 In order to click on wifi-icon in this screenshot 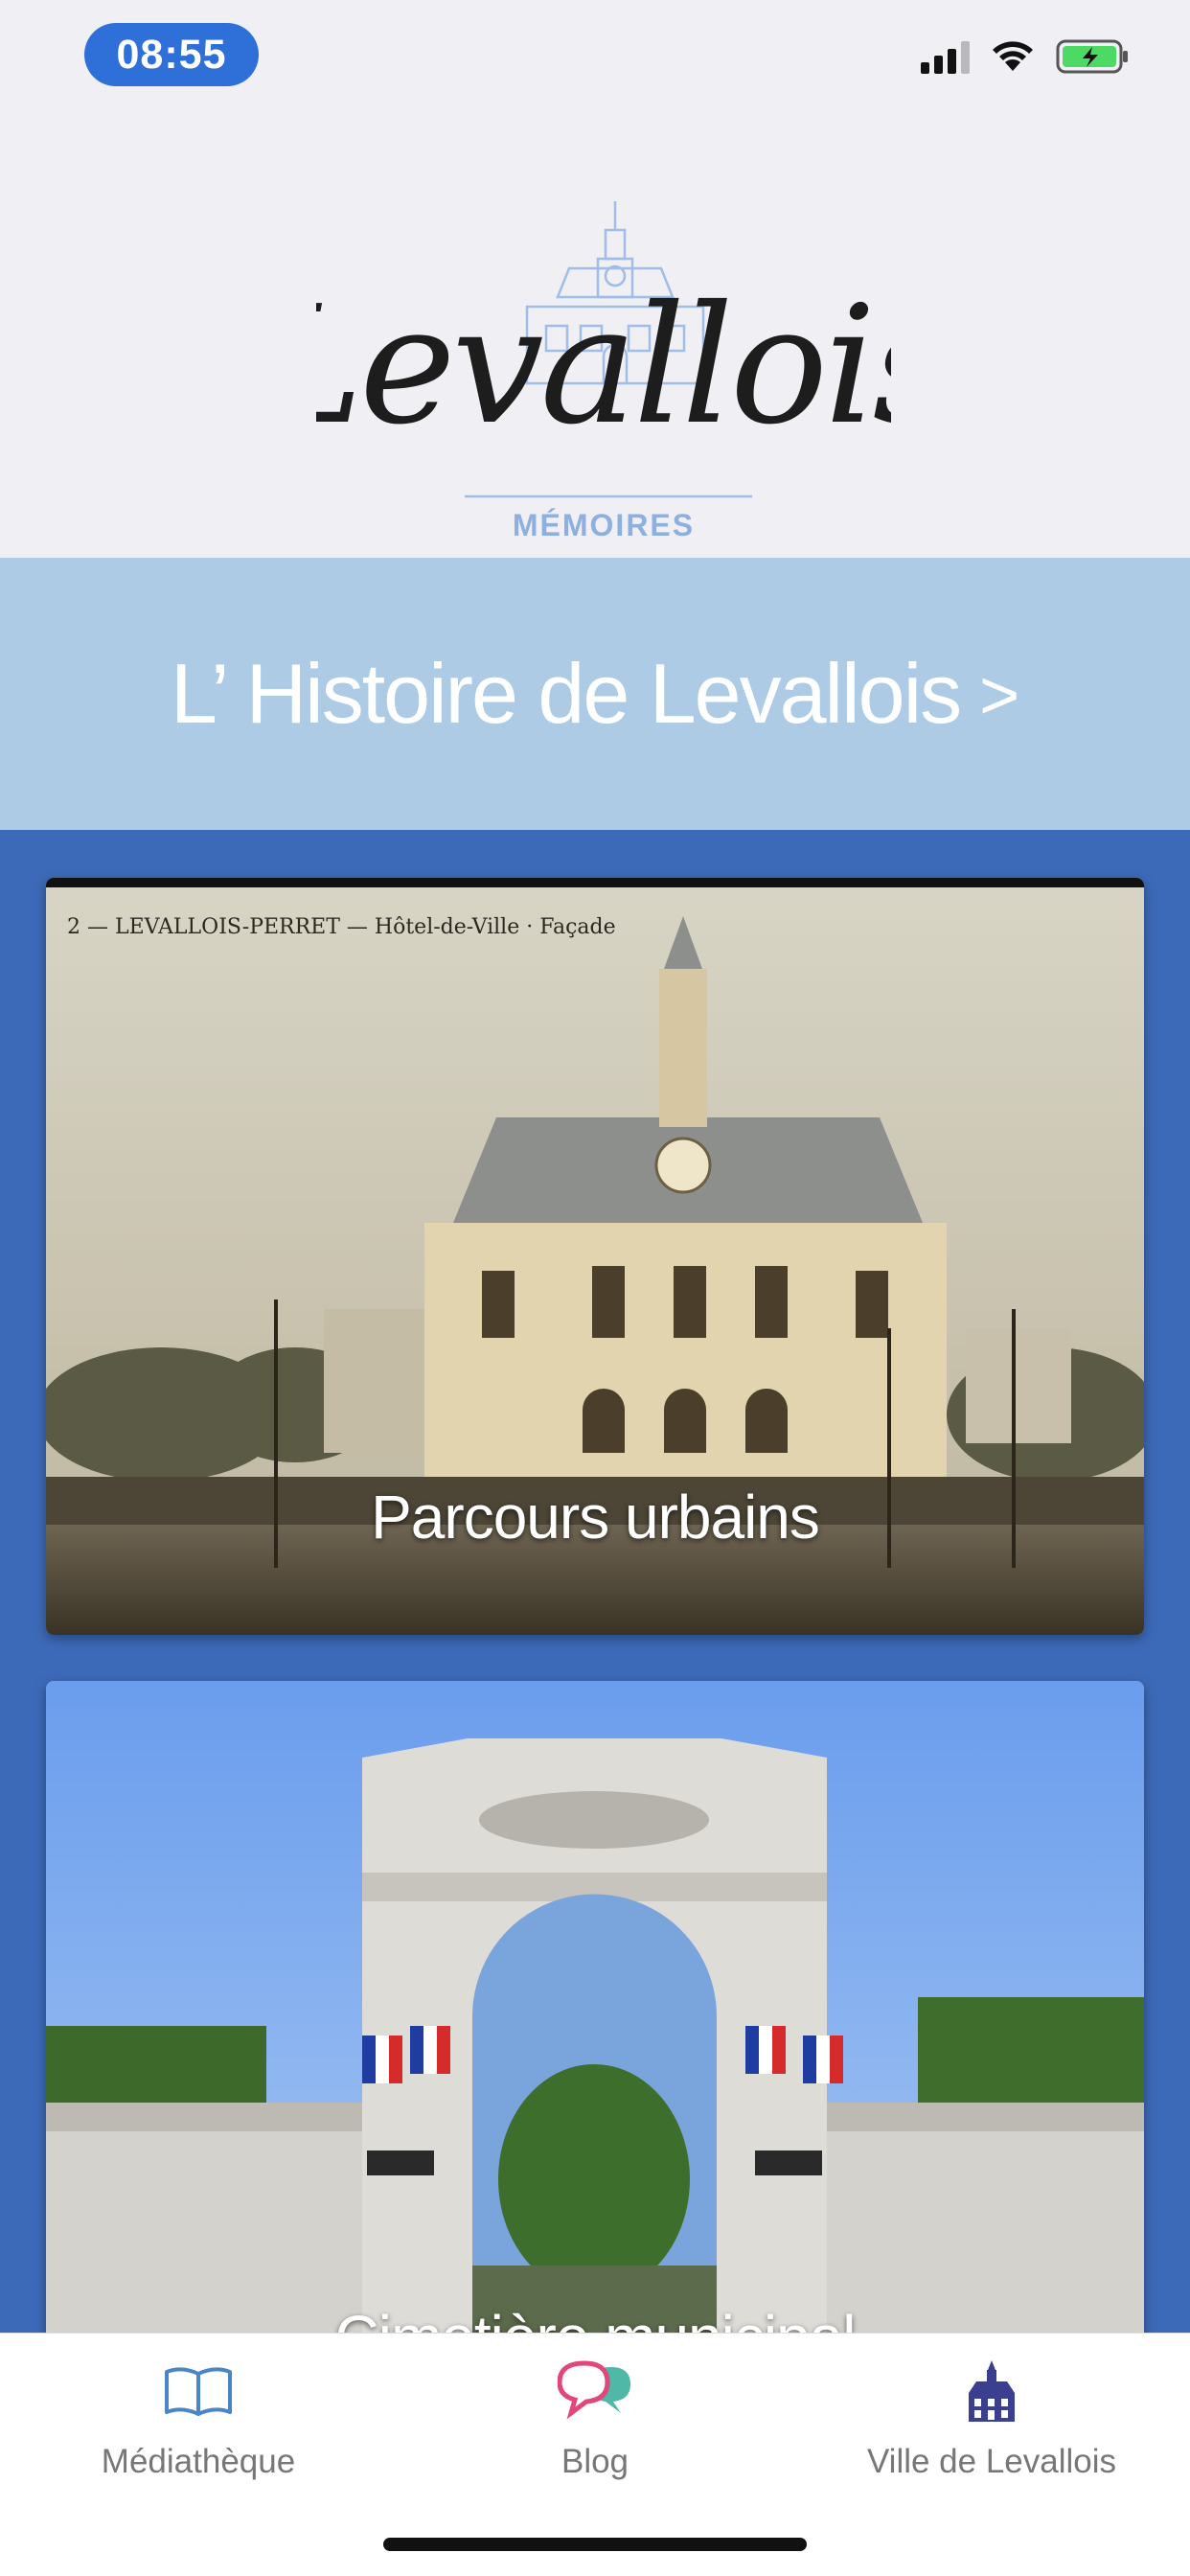, I will do `click(1013, 56)`.